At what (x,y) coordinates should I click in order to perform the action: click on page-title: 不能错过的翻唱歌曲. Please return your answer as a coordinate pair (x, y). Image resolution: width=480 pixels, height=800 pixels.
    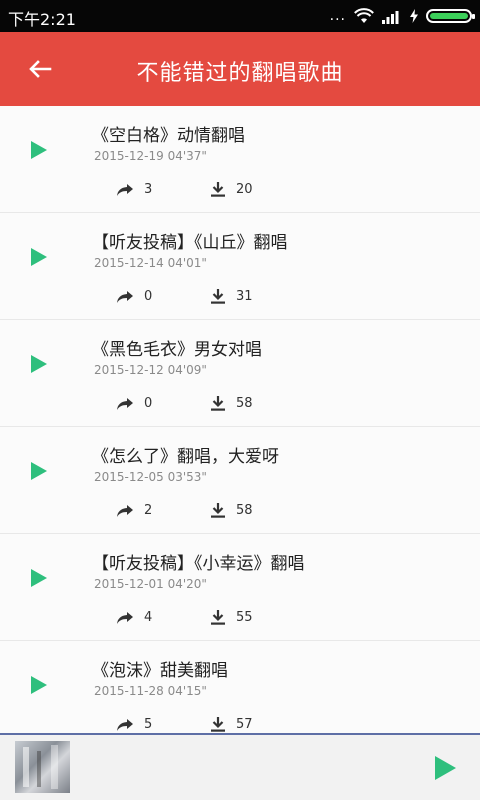
    Looking at the image, I should click on (240, 73).